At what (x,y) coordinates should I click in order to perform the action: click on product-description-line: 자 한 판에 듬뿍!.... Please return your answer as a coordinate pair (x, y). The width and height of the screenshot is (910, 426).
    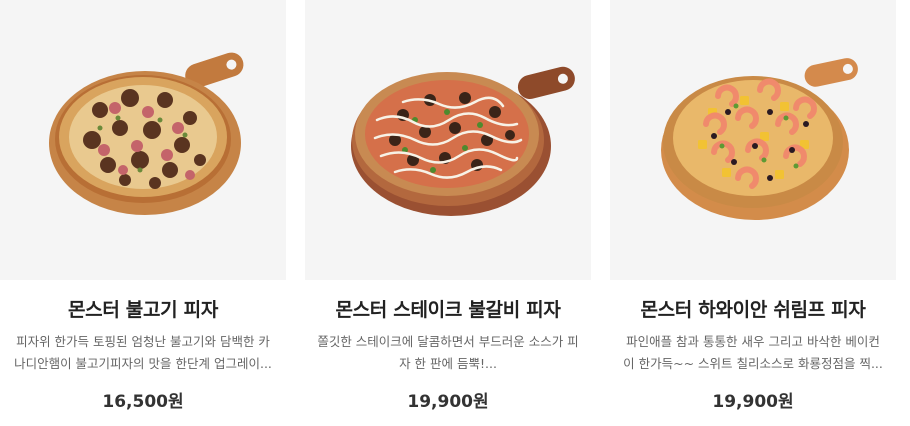
    Looking at the image, I should click on (448, 363).